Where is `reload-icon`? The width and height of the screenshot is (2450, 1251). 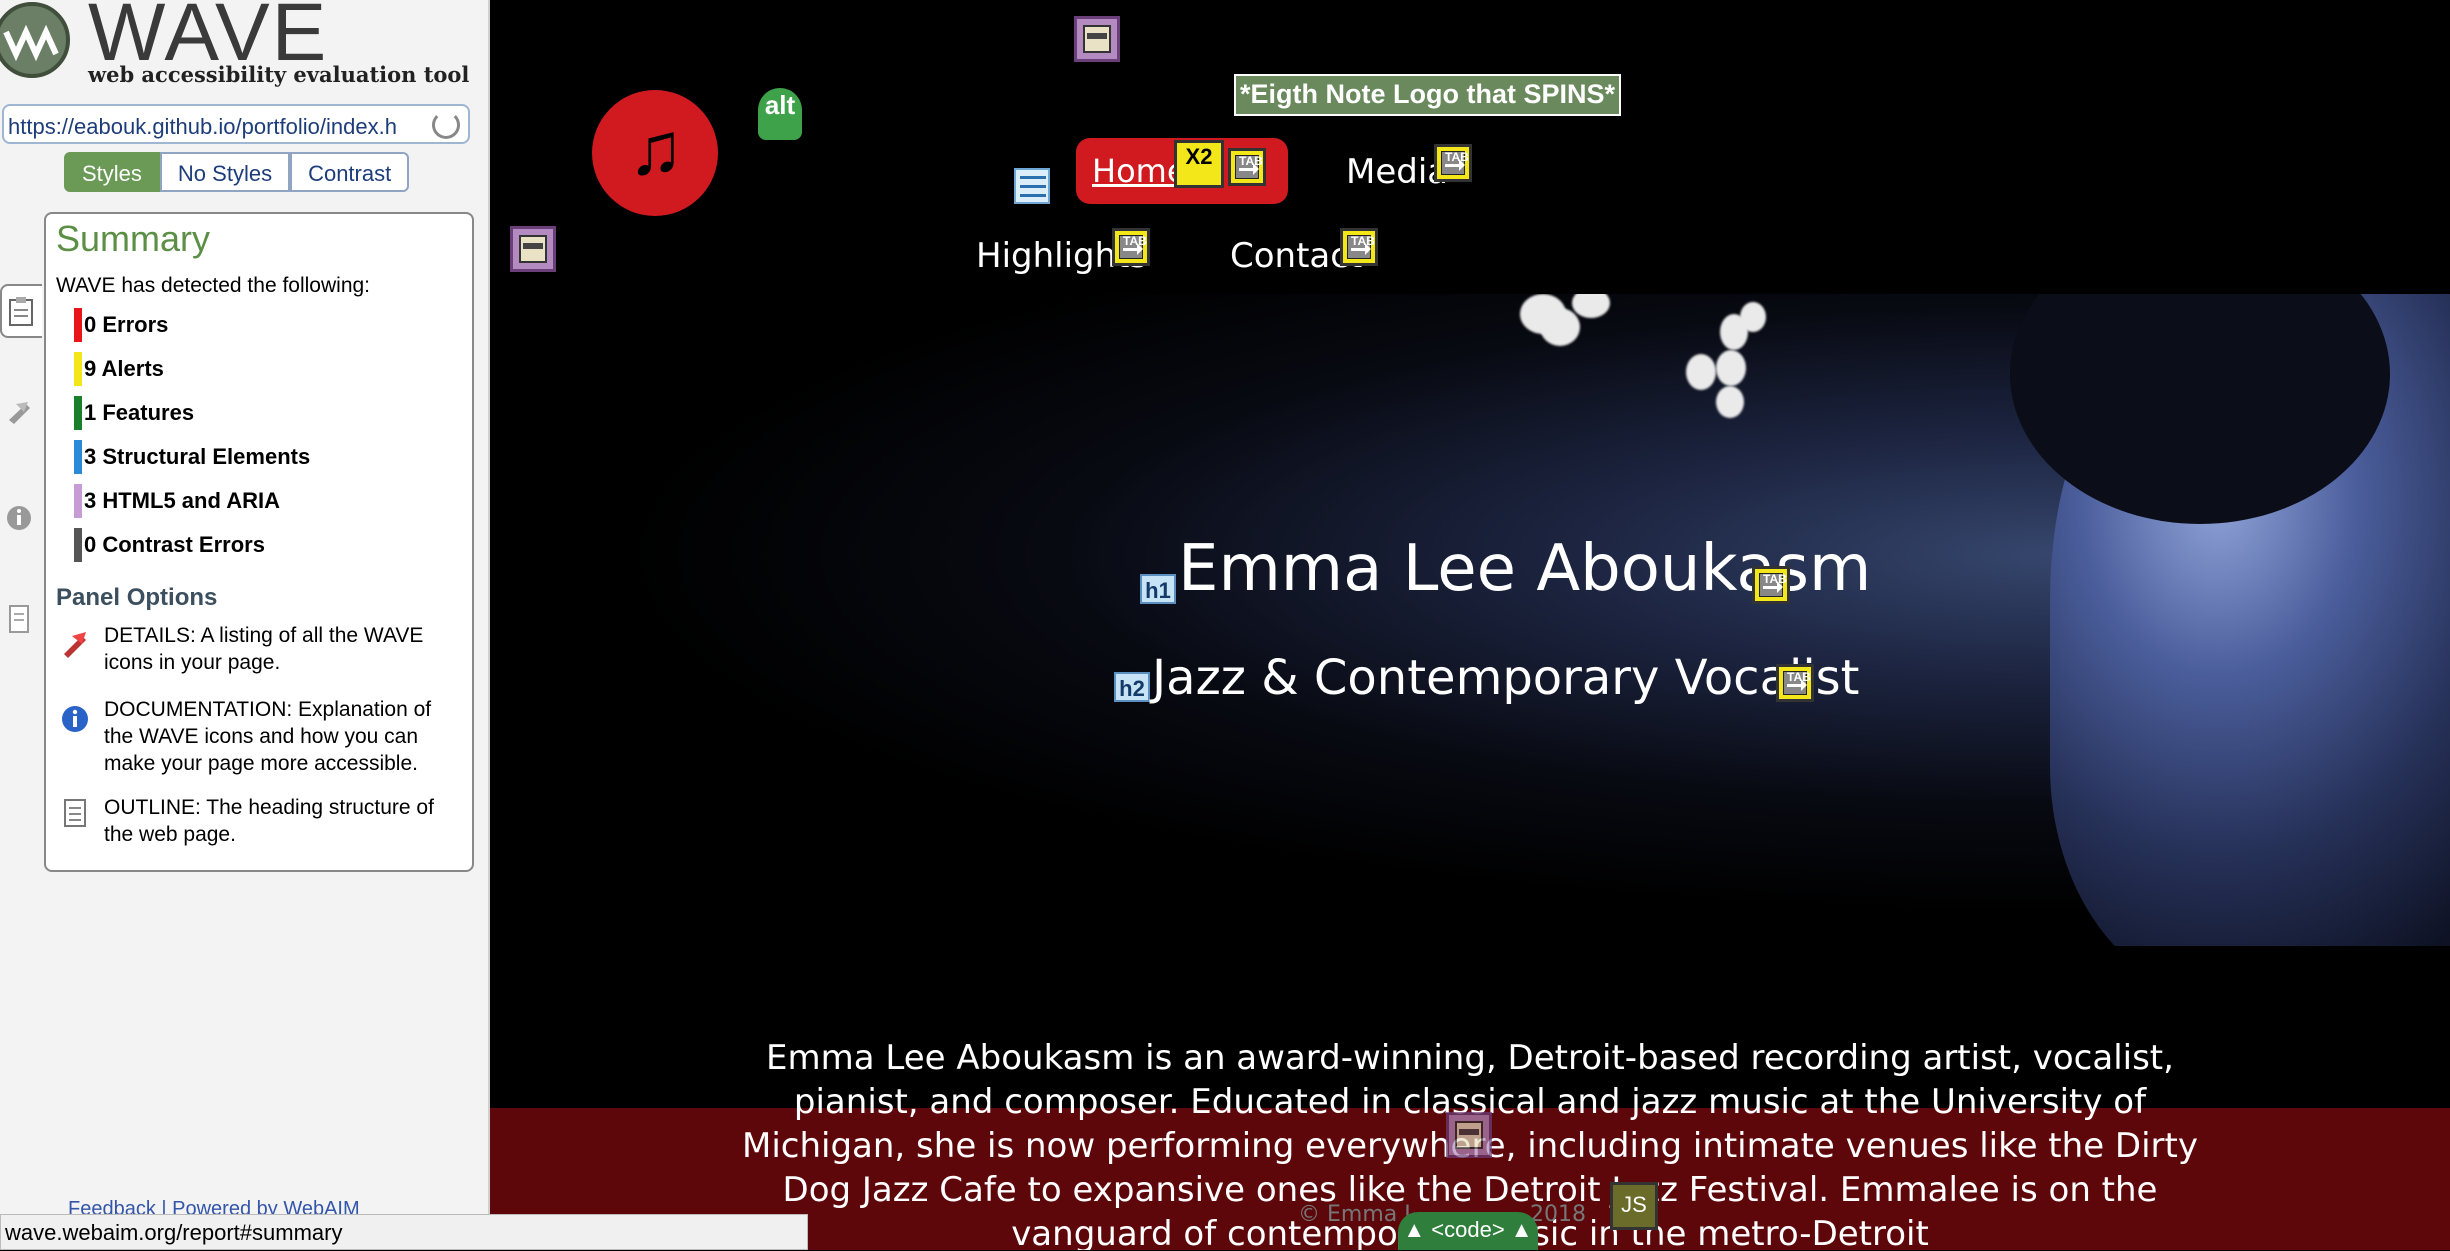 reload-icon is located at coordinates (446, 125).